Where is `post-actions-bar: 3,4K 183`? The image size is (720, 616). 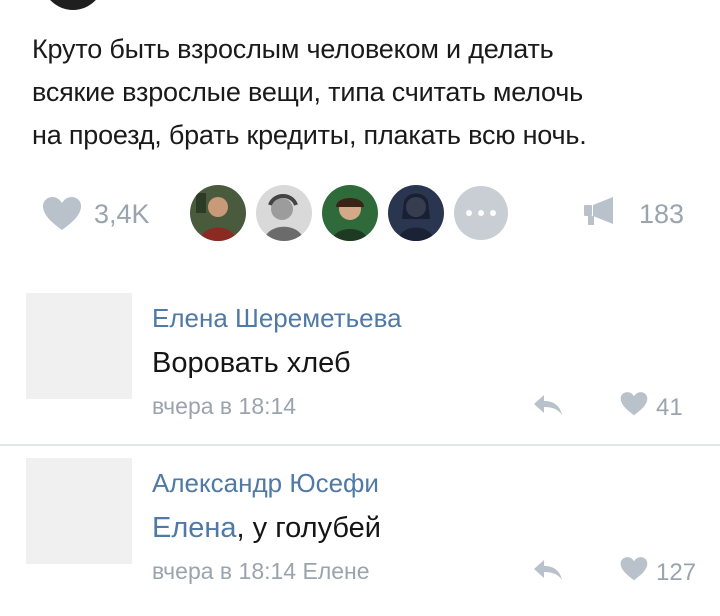 post-actions-bar: 3,4K 183 is located at coordinates (360, 213).